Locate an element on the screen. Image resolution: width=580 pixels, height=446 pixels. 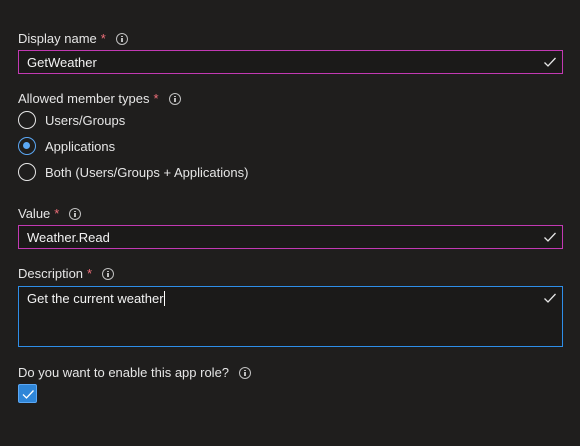
value-label: Value * is located at coordinates (50, 213).